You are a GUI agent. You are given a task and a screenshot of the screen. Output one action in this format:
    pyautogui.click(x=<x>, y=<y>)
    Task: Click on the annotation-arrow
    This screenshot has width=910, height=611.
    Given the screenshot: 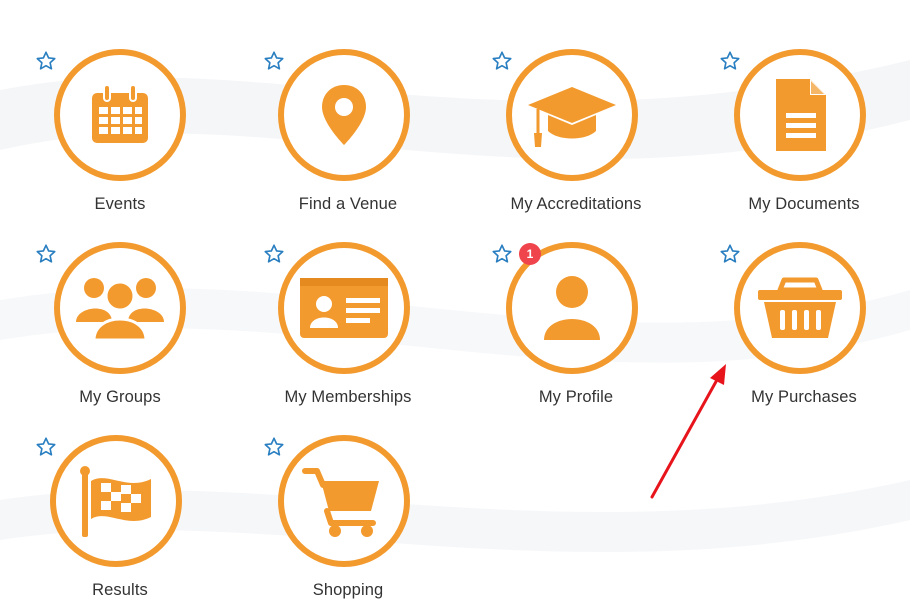 What is the action you would take?
    pyautogui.click(x=688, y=431)
    